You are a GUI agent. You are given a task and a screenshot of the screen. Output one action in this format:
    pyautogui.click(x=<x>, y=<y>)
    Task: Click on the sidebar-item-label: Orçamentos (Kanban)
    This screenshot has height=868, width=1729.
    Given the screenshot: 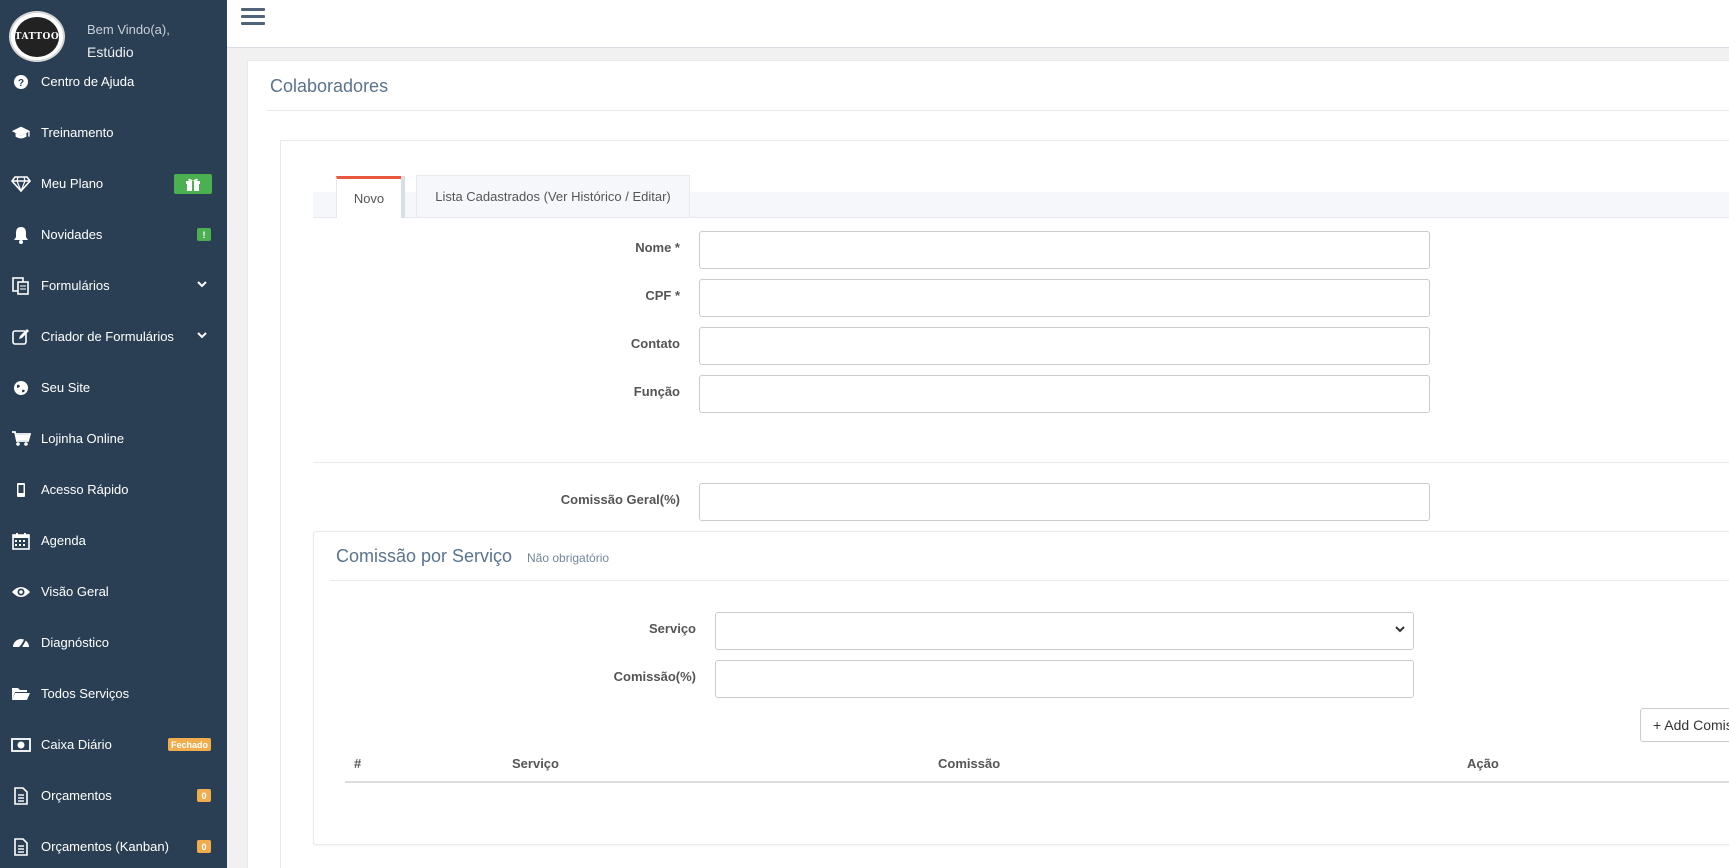 What is the action you would take?
    pyautogui.click(x=105, y=846)
    